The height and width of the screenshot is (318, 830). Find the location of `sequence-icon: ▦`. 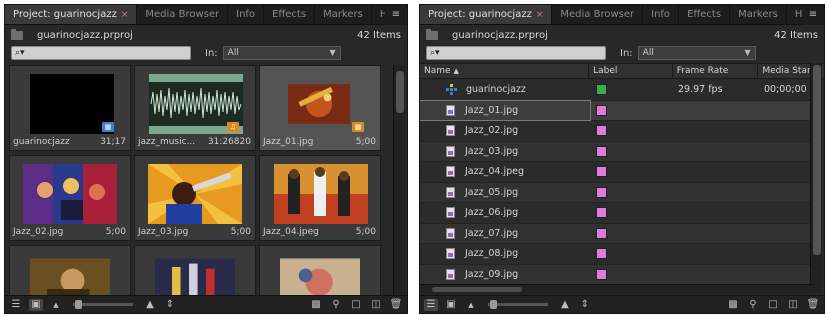

sequence-icon: ▦ is located at coordinates (108, 127).